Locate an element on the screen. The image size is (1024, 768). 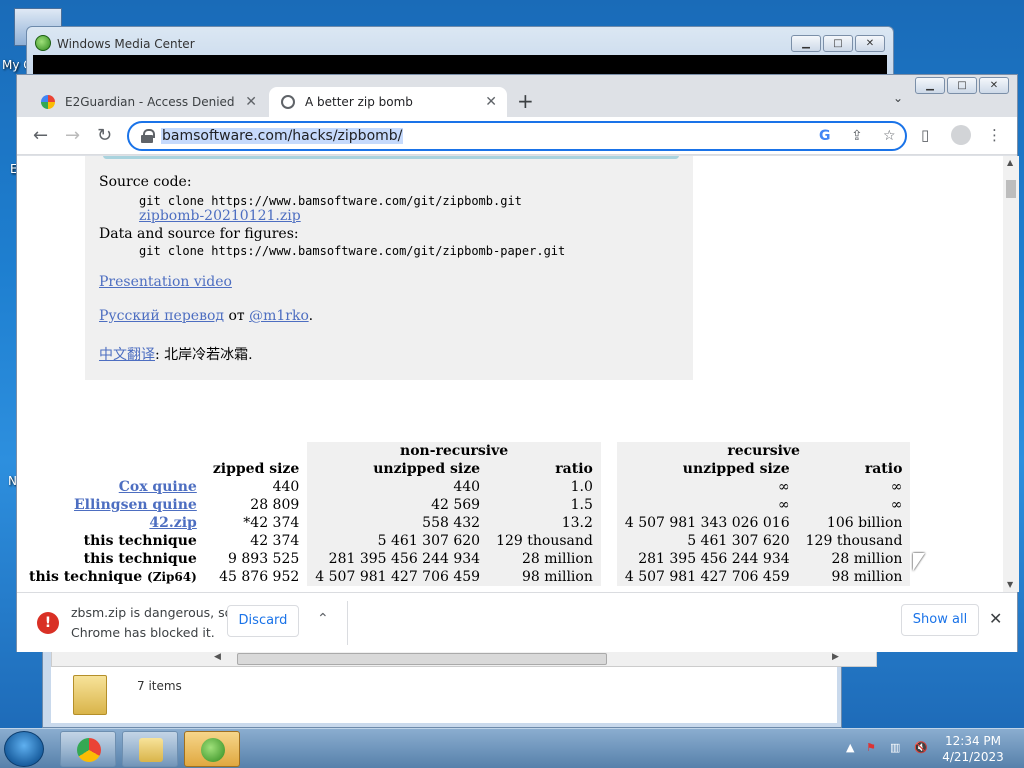
table-row: Ellingsen quine 28 809 42 569 1.5 ∞ ∞ is located at coordinates (466, 505).